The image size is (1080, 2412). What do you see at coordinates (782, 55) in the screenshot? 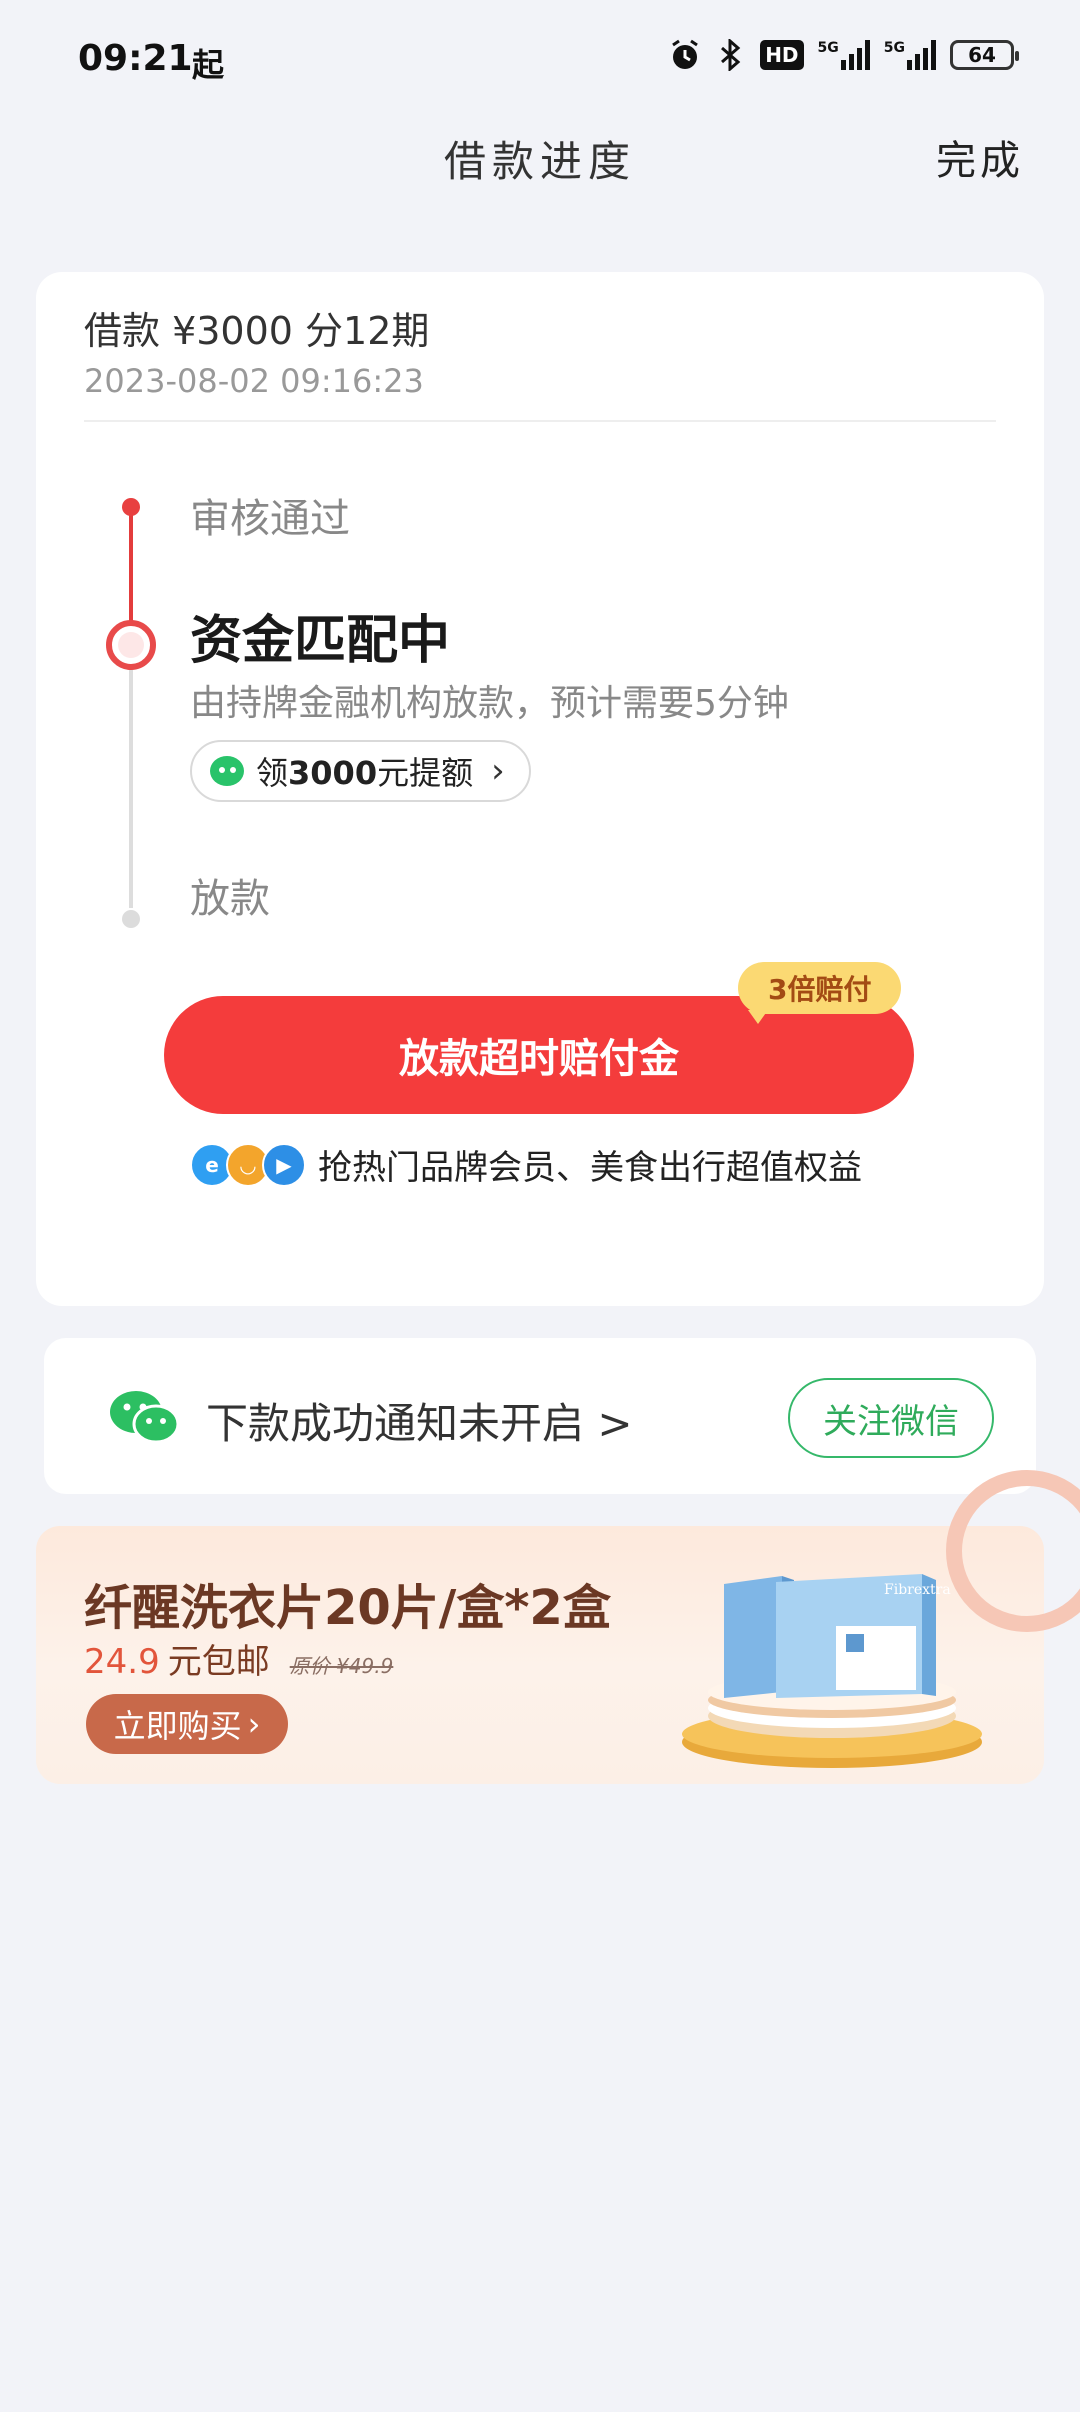
I see `hd-icon: HD` at bounding box center [782, 55].